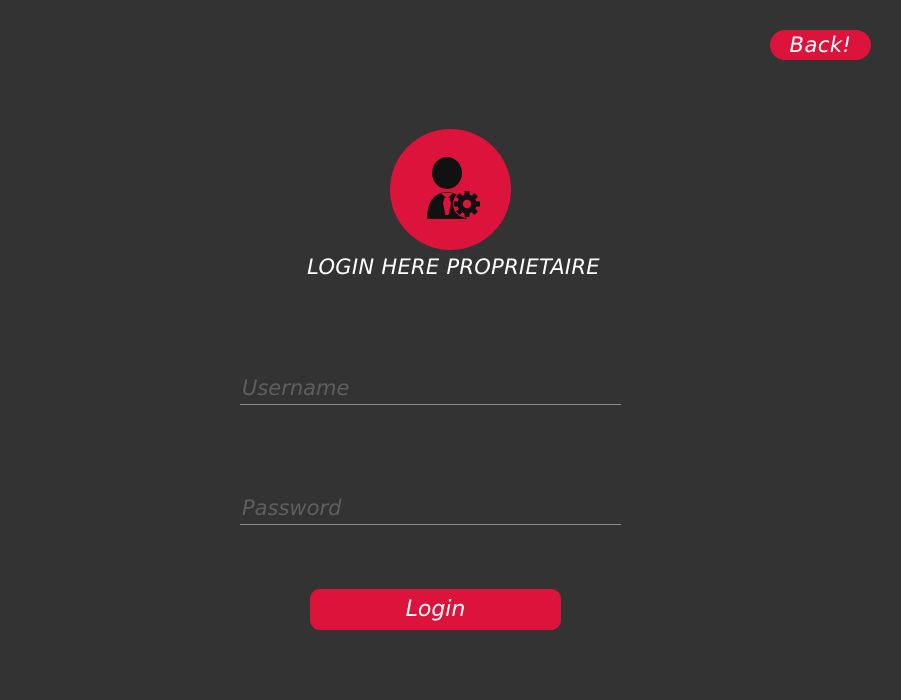 The height and width of the screenshot is (700, 901). What do you see at coordinates (430, 388) in the screenshot?
I see `username-input` at bounding box center [430, 388].